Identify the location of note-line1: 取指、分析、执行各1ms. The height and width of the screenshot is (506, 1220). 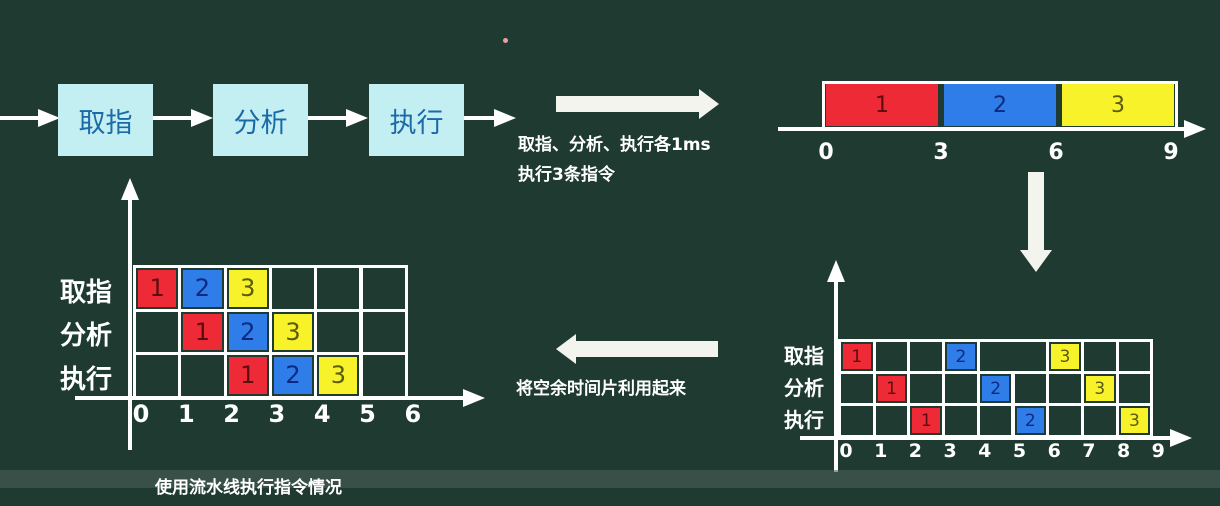
(614, 145).